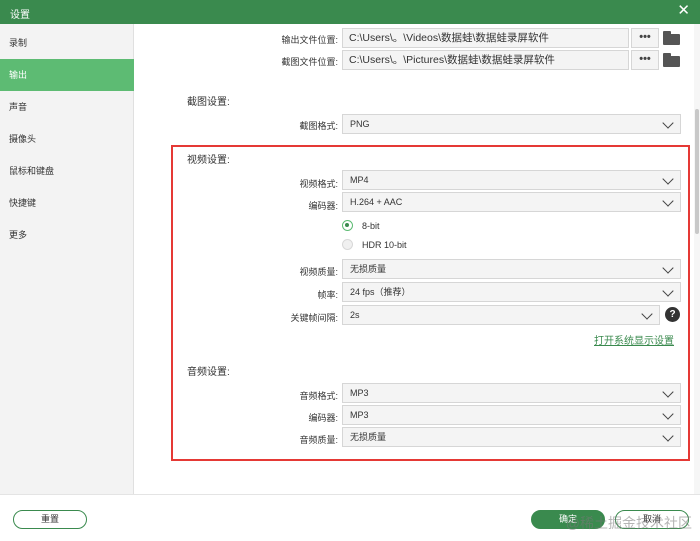 This screenshot has height=541, width=700. What do you see at coordinates (368, 269) in the screenshot?
I see `video-quality-value: 无损质量` at bounding box center [368, 269].